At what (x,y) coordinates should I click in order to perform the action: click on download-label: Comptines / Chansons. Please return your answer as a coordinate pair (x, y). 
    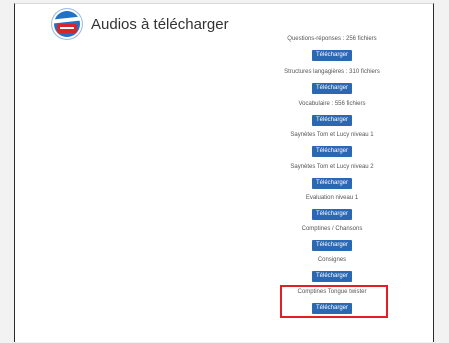
    Looking at the image, I should click on (332, 229).